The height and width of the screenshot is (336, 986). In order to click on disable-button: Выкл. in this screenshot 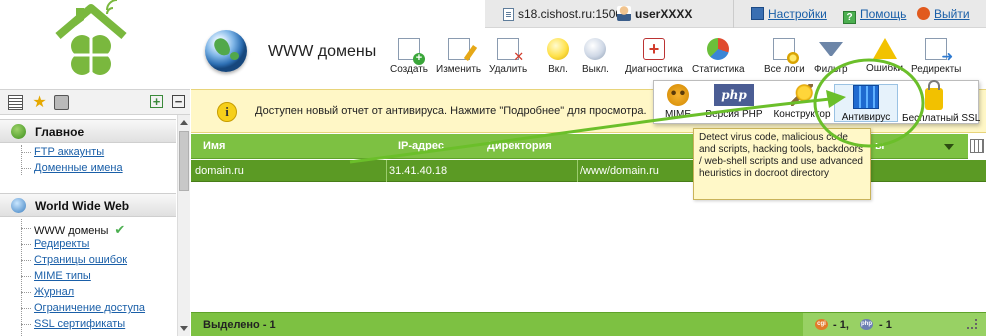, I will do `click(595, 56)`.